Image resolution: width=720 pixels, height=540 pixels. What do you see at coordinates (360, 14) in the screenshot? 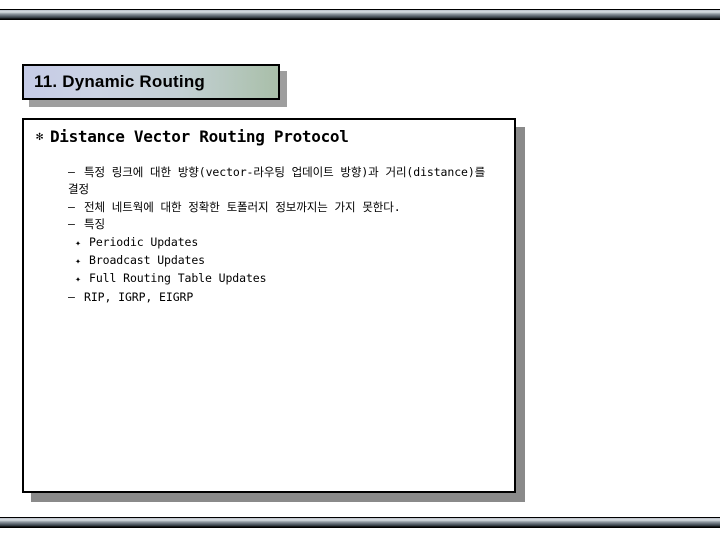
I see `top-divider-rule` at bounding box center [360, 14].